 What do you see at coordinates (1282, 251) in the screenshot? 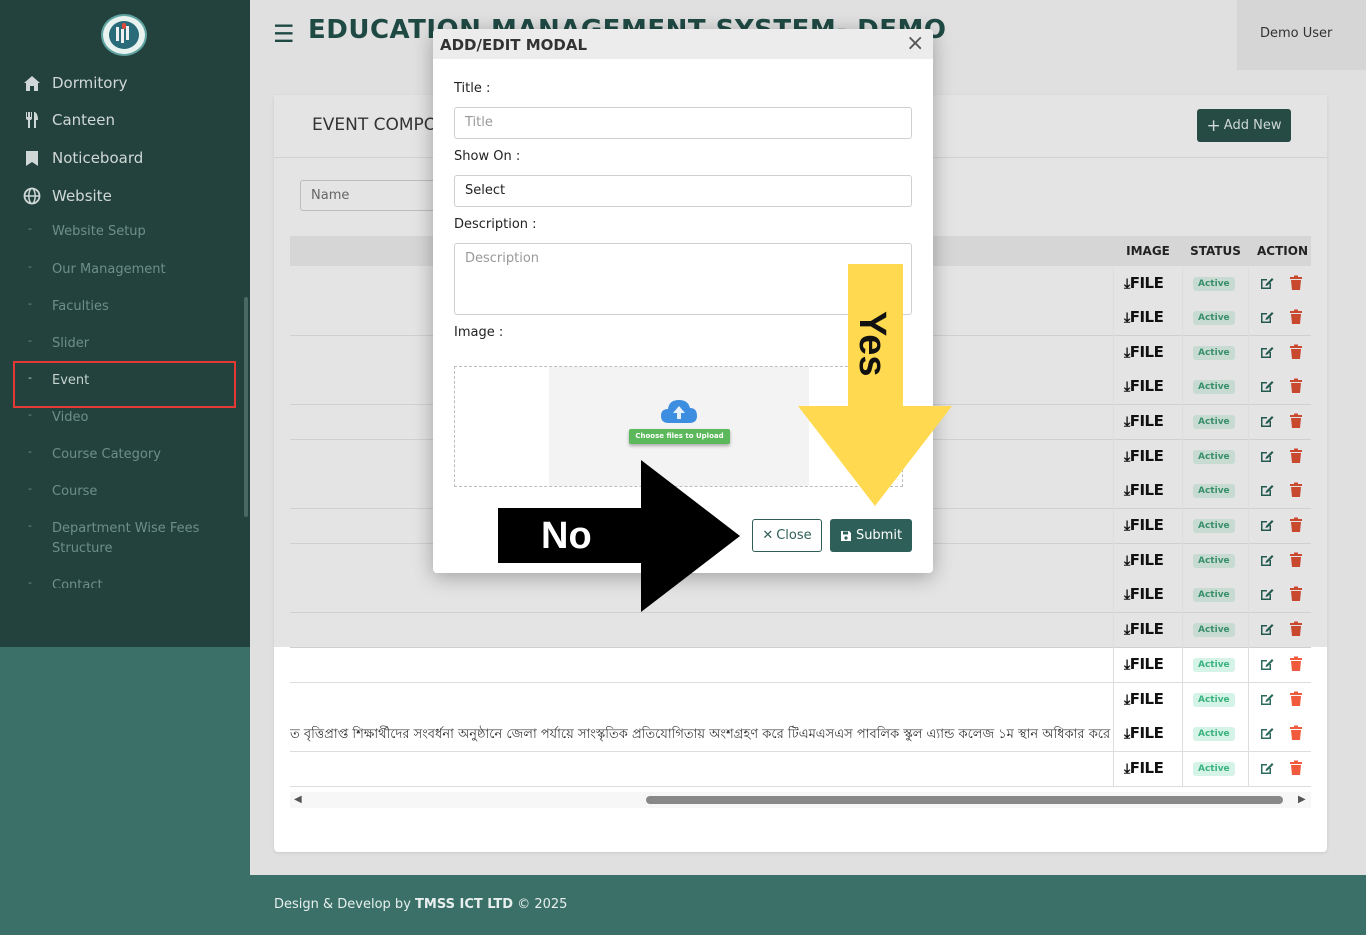
I see `column-header-action: ACTION` at bounding box center [1282, 251].